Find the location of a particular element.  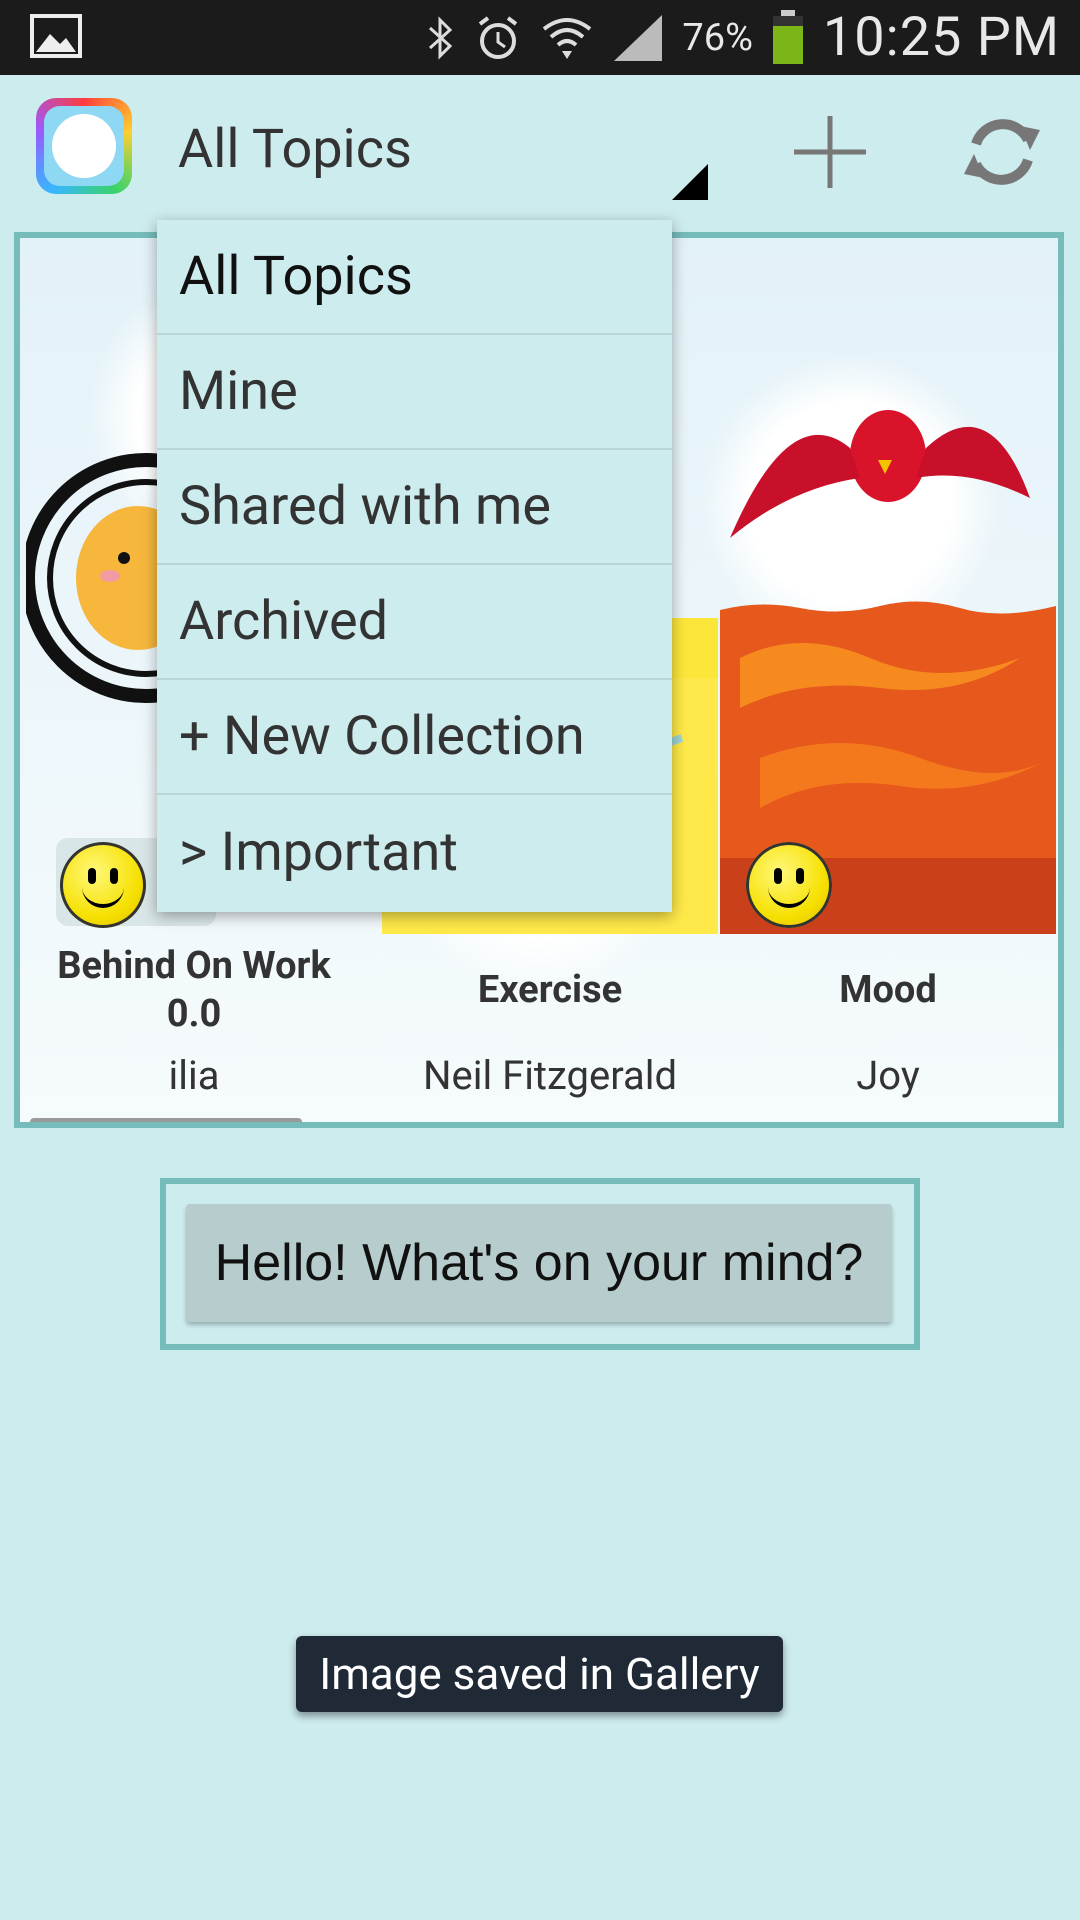

bluetooth-icon is located at coordinates (441, 37).